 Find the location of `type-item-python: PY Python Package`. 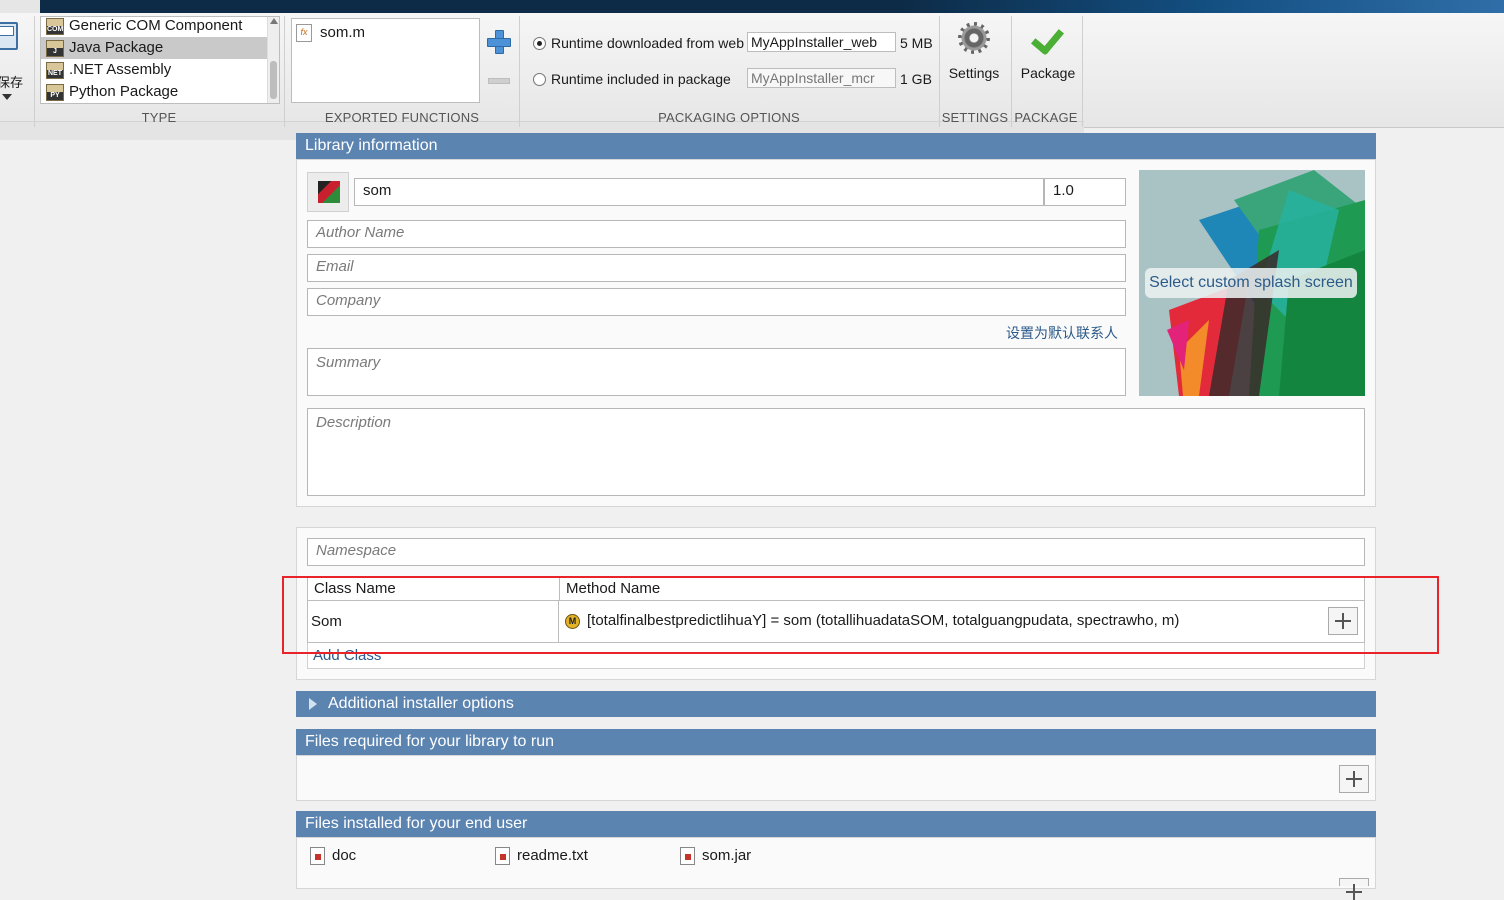

type-item-python: PY Python Package is located at coordinates (160, 92).